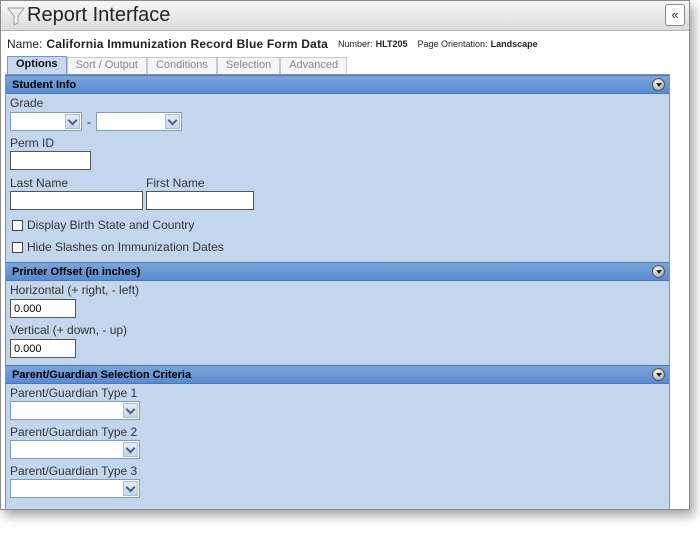 Image resolution: width=700 pixels, height=536 pixels. I want to click on guardian-type-2-label: Parent/Guardian Type 2, so click(74, 432).